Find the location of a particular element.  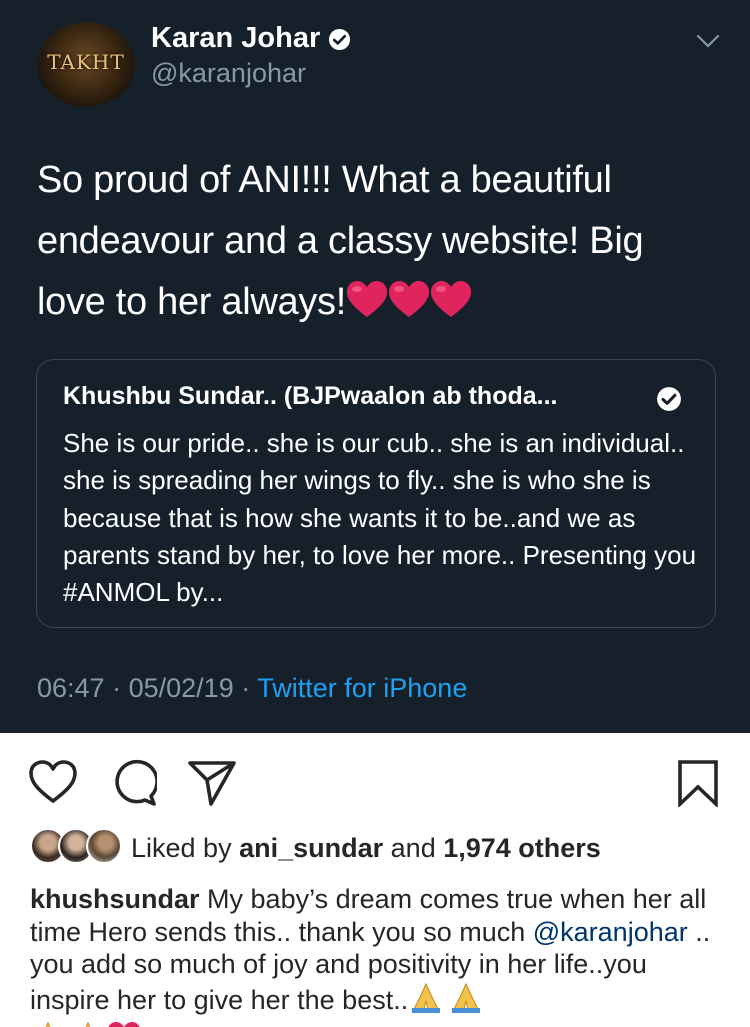

liked-by-text: Liked by ani_sundar and 1,974 others is located at coordinates (366, 848).